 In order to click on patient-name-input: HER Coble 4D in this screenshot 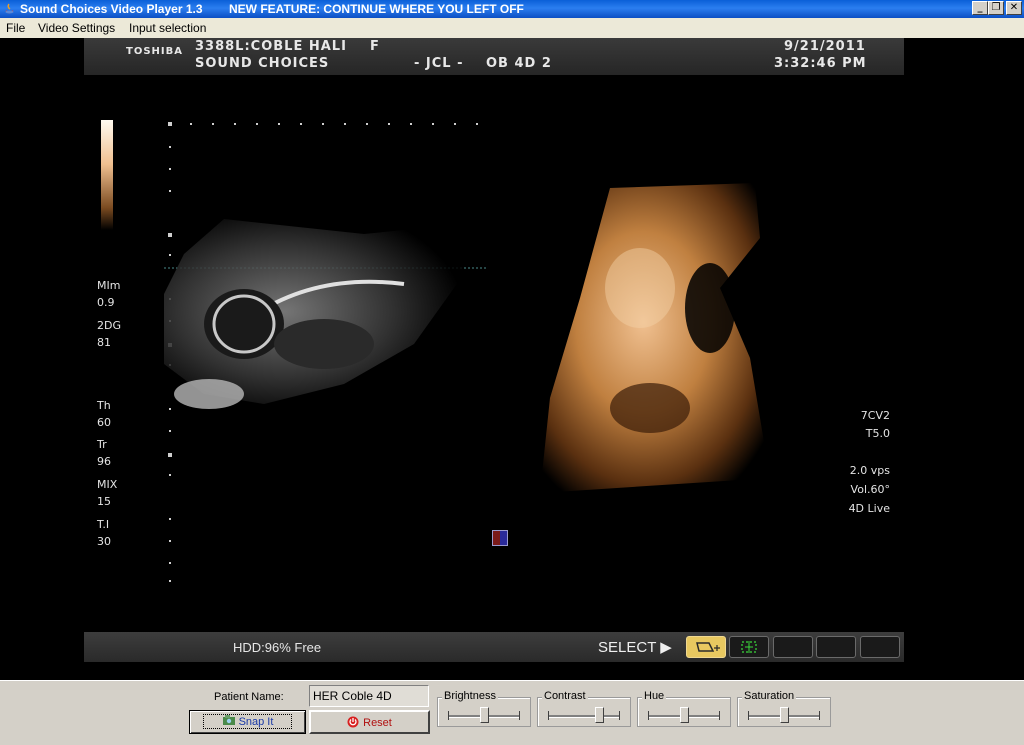, I will do `click(369, 696)`.